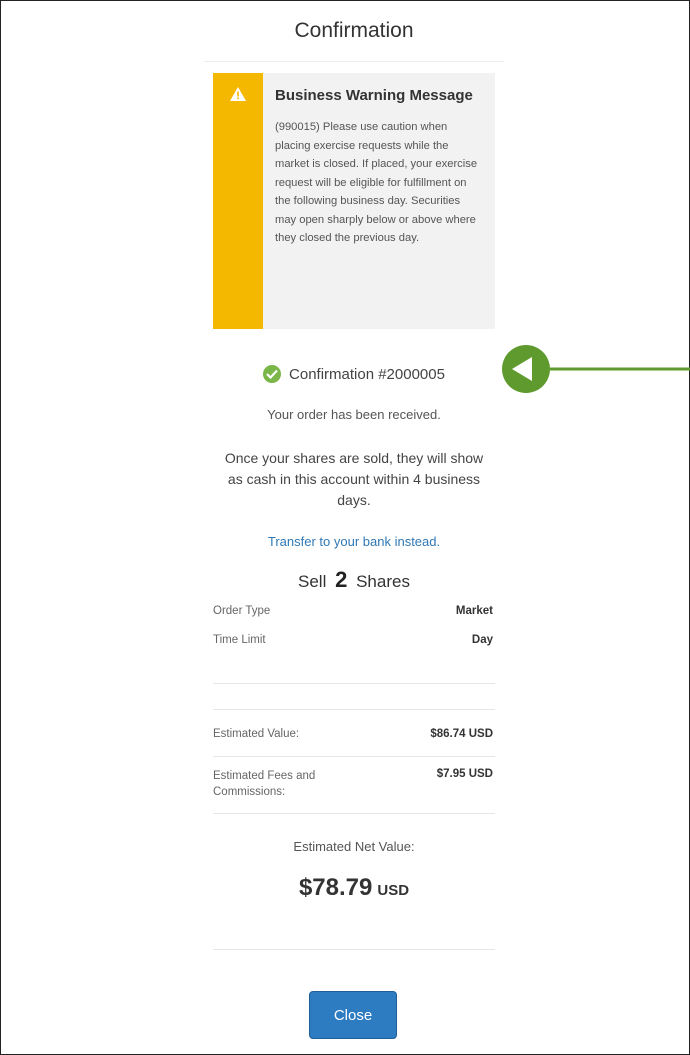  I want to click on check-circle-icon, so click(272, 374).